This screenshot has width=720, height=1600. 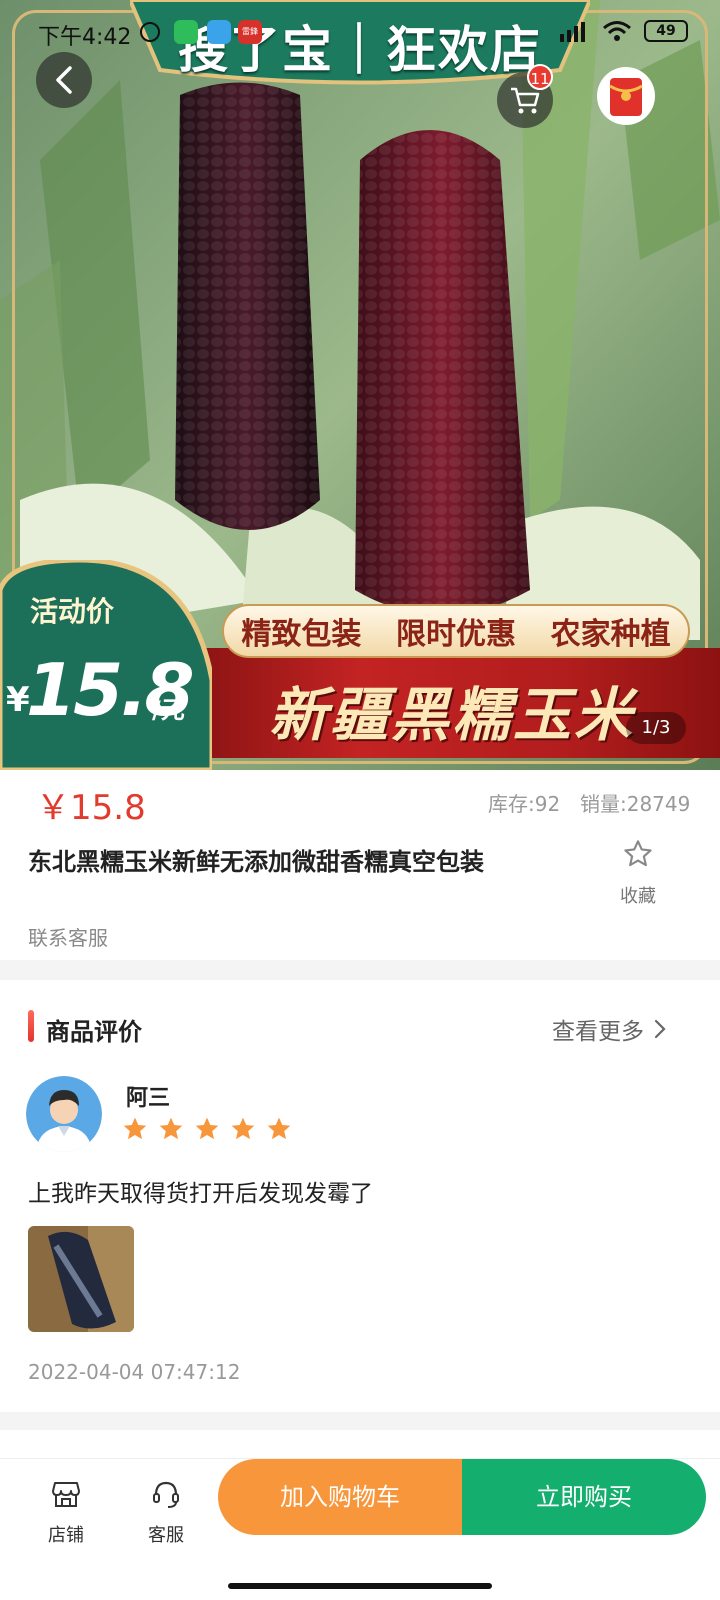 What do you see at coordinates (94, 1032) in the screenshot?
I see `reviews-title: 商品评价` at bounding box center [94, 1032].